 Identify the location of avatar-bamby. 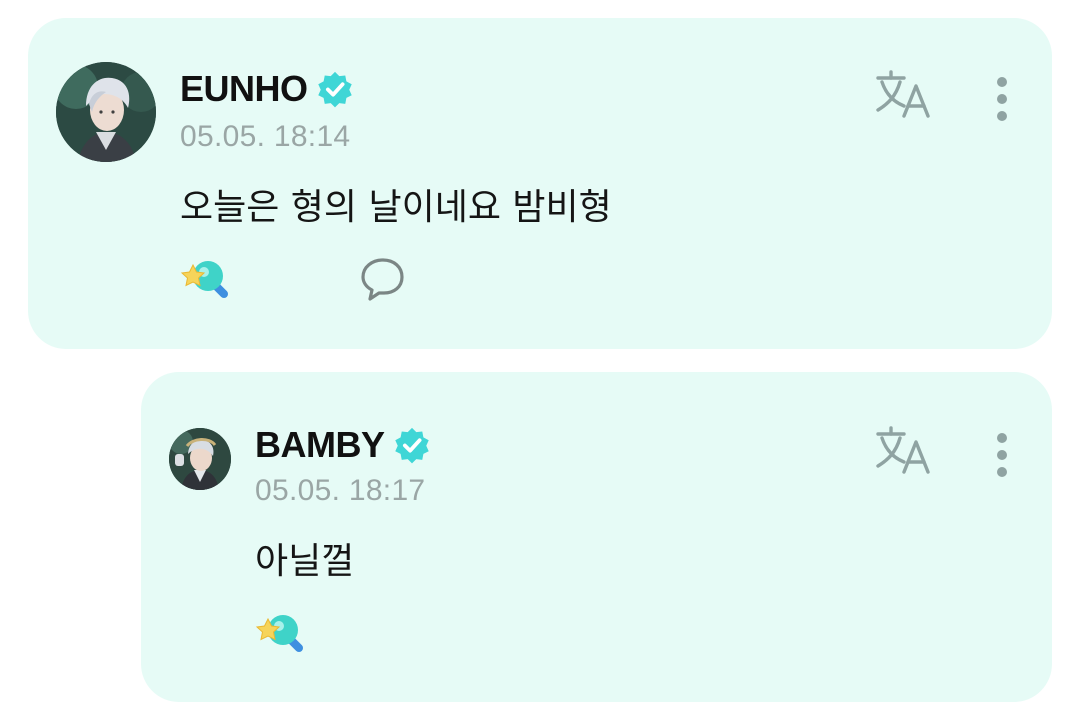
(200, 459).